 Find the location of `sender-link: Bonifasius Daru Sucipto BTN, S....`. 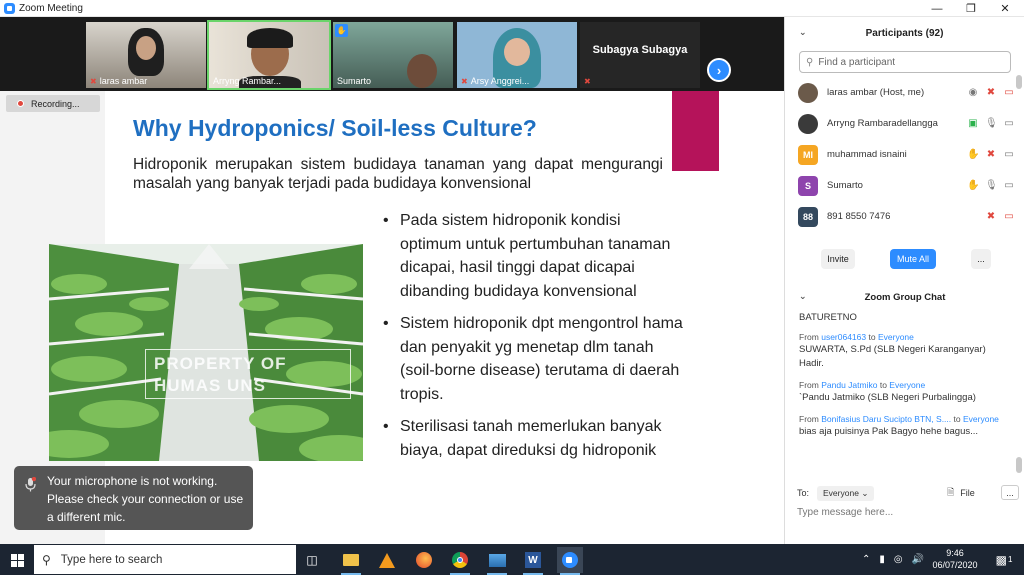

sender-link: Bonifasius Daru Sucipto BTN, S.... is located at coordinates (886, 419).